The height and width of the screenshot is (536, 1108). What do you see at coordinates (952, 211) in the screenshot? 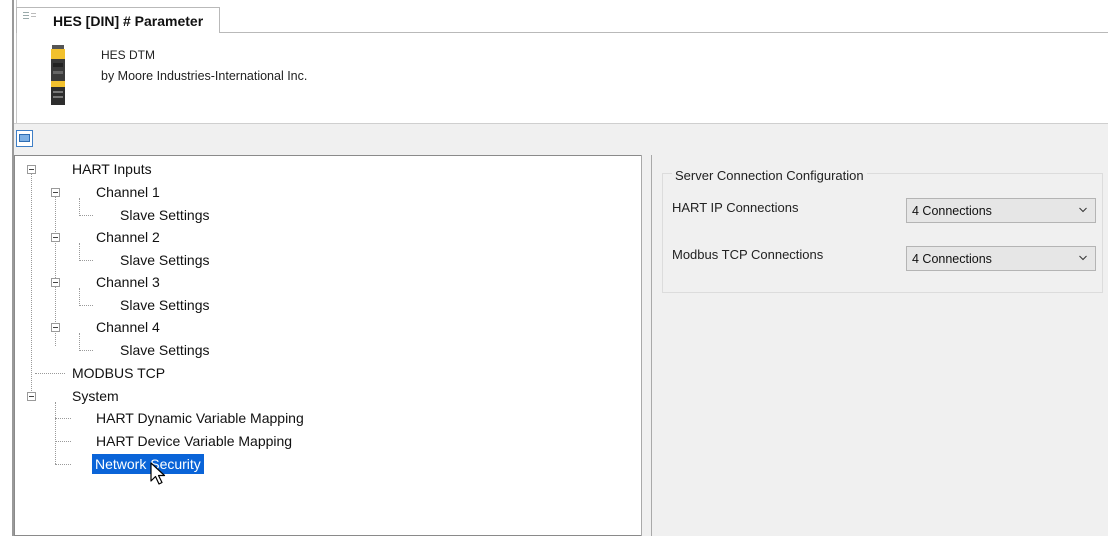
I see `hart-ip-connections-value: 4 Connections` at bounding box center [952, 211].